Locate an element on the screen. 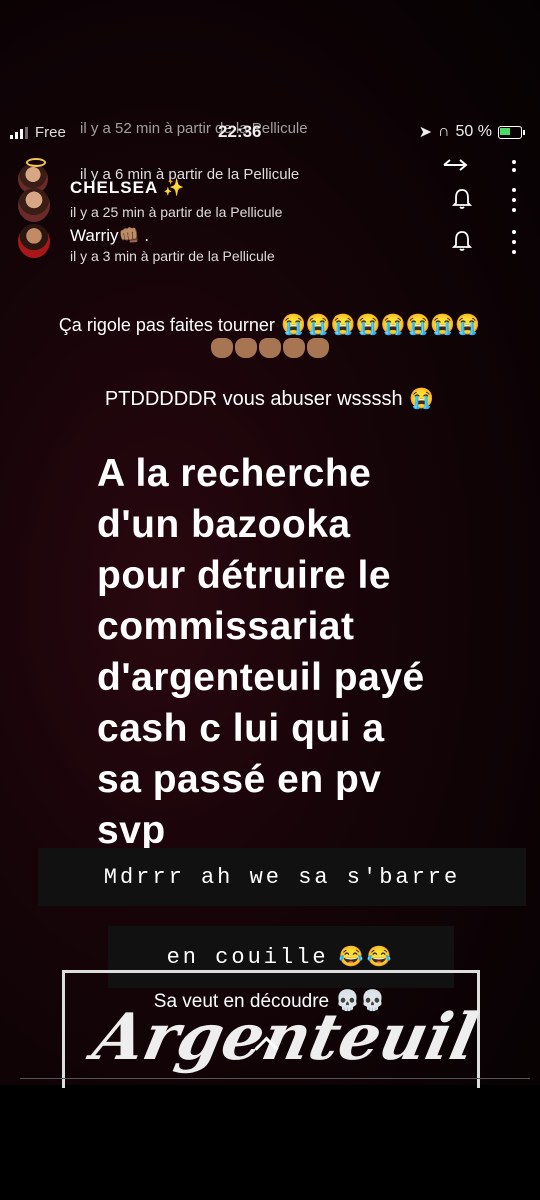  main-text-line: A la recherche is located at coordinates (234, 473).